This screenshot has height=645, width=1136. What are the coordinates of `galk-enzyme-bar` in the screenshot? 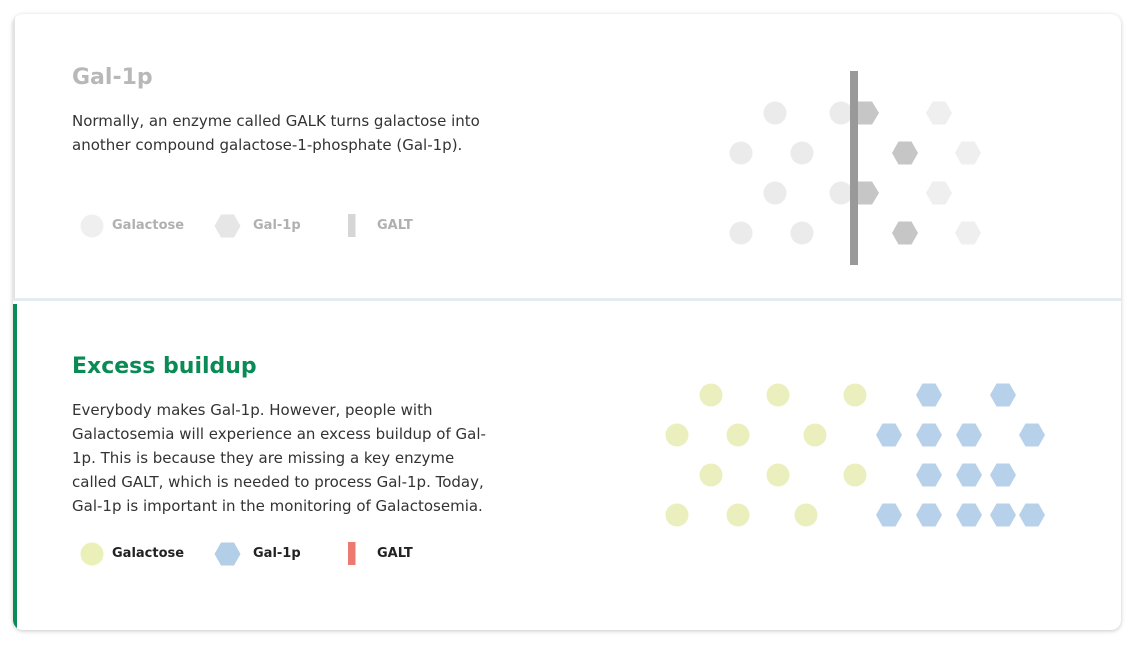 It's located at (854, 168).